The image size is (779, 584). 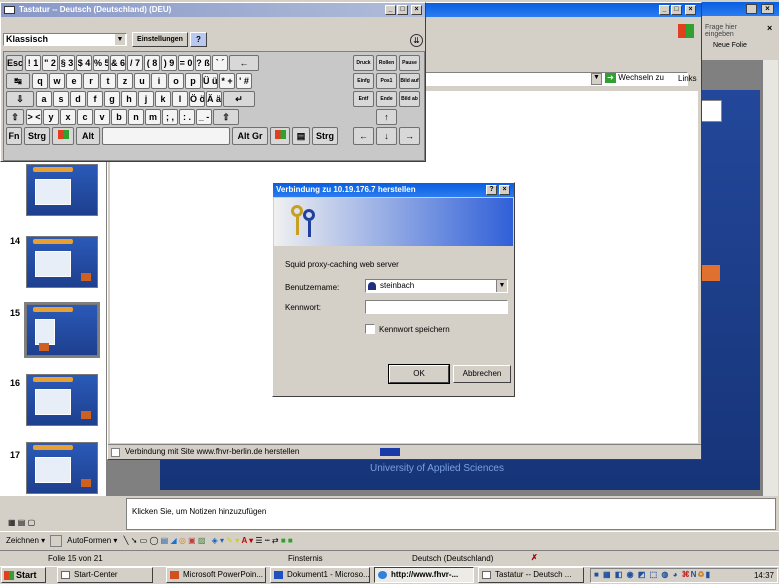 What do you see at coordinates (275, 540) in the screenshot?
I see `arrow-style-icon: ⇄` at bounding box center [275, 540].